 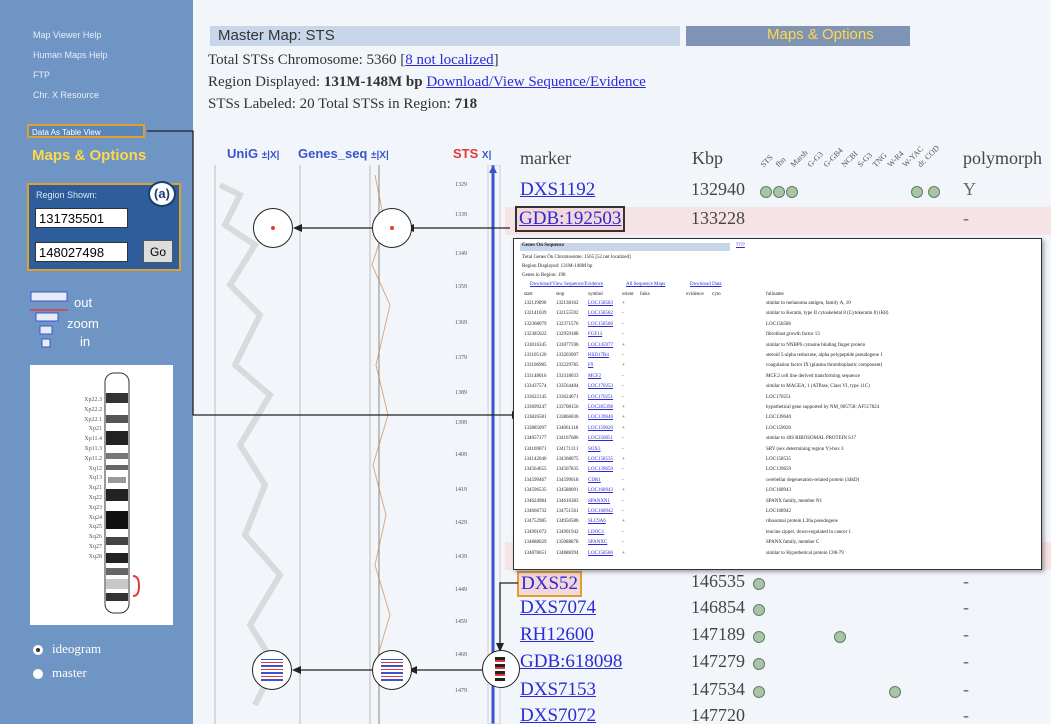 I want to click on popup-col-fullname: fullname, so click(x=775, y=294).